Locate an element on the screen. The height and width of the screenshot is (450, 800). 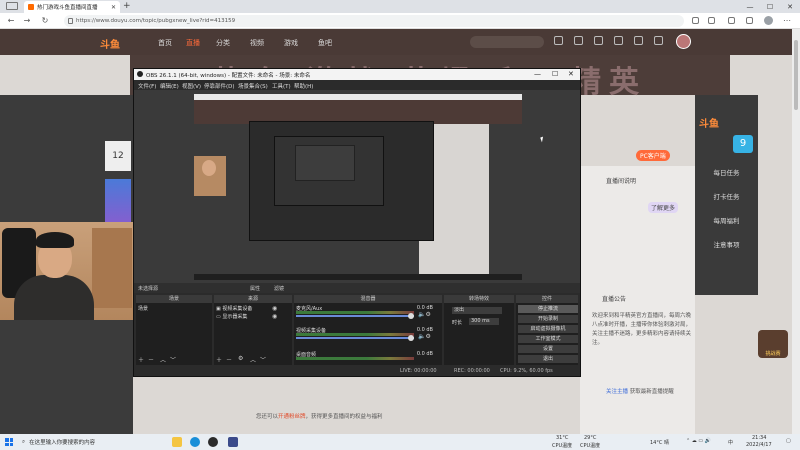
mixer-camera-fader is located at coordinates (355, 338).